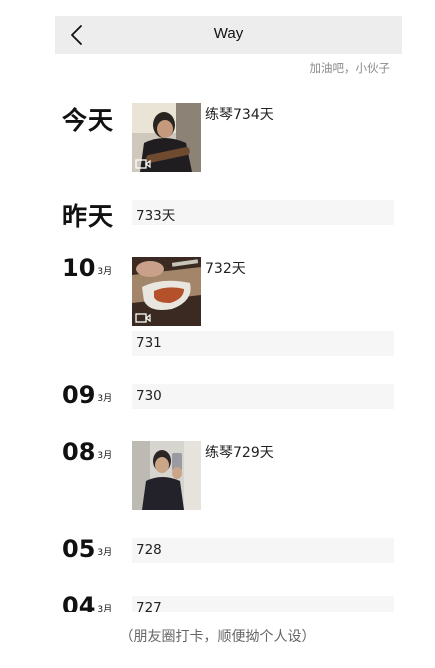 The width and height of the screenshot is (435, 668). Describe the element at coordinates (350, 68) in the screenshot. I see `profile-signature: 加油吧，小伙子` at that location.